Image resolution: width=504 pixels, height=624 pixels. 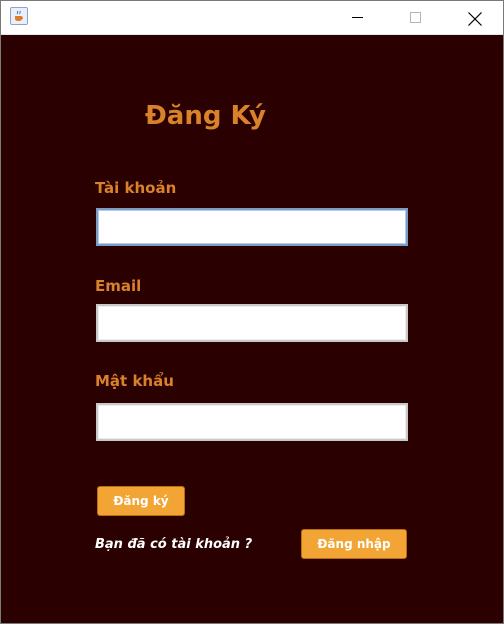 I want to click on close-icon, so click(x=475, y=19).